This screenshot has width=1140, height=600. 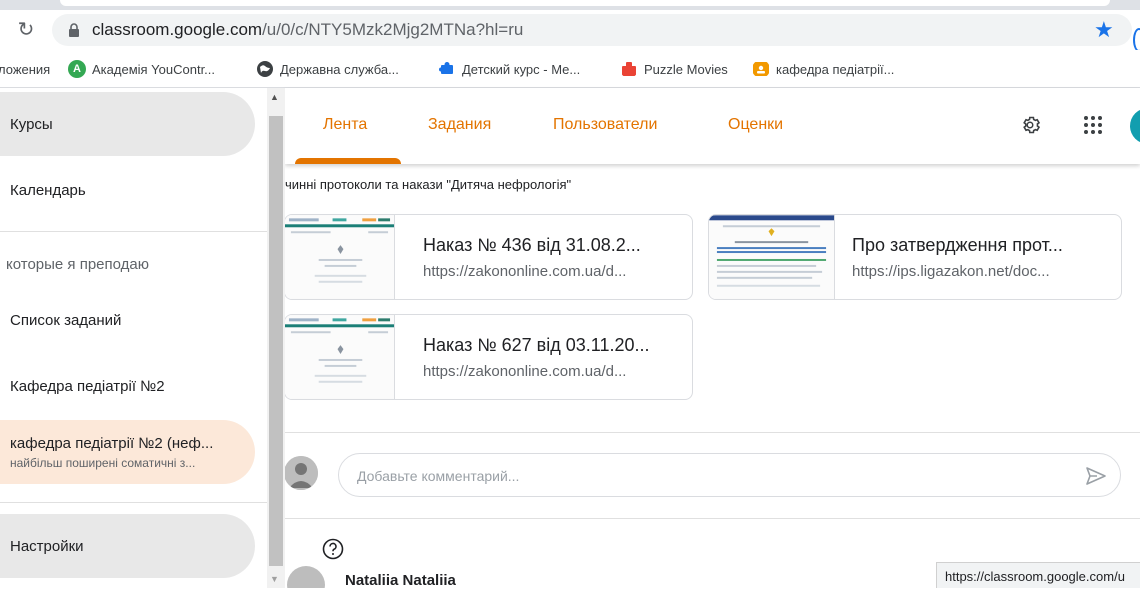 What do you see at coordinates (712, 432) in the screenshot?
I see `comments-divider` at bounding box center [712, 432].